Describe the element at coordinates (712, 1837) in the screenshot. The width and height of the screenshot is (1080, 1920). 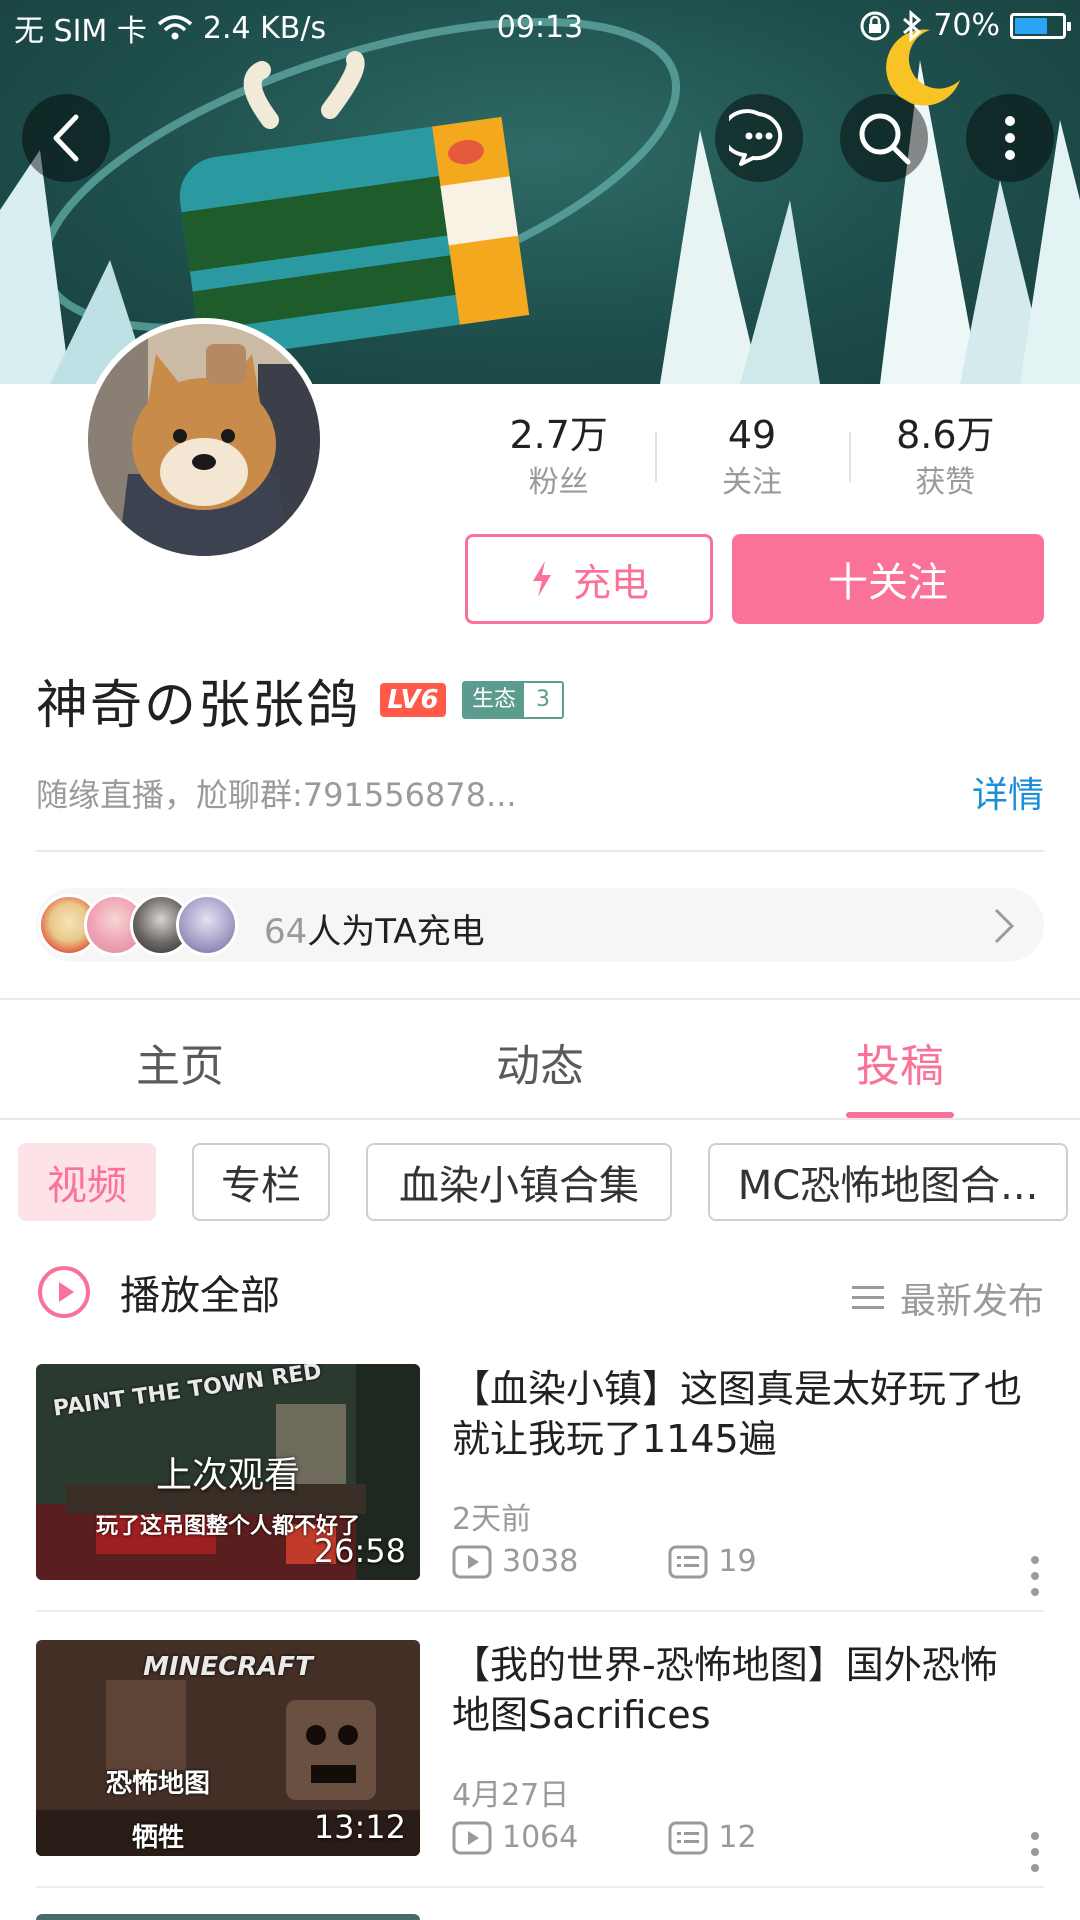
I see `danmaku-count-group: 12` at that location.